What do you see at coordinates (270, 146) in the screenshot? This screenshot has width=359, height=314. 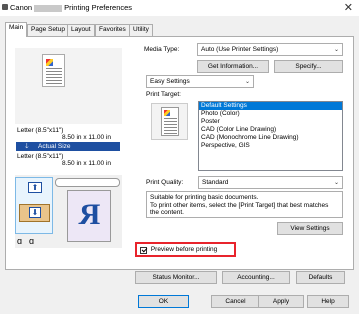 I see `list-item: Perspective, GIS` at bounding box center [270, 146].